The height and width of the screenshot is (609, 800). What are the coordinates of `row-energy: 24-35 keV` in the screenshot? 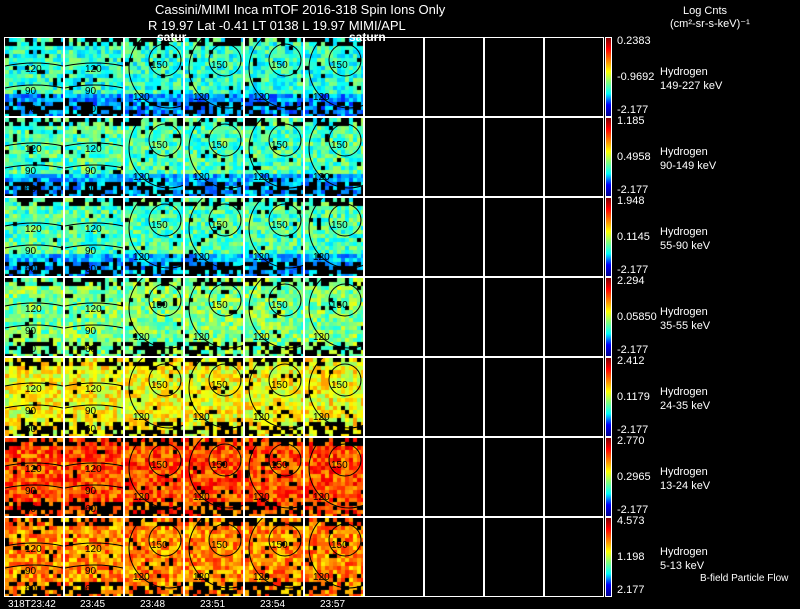 It's located at (685, 406).